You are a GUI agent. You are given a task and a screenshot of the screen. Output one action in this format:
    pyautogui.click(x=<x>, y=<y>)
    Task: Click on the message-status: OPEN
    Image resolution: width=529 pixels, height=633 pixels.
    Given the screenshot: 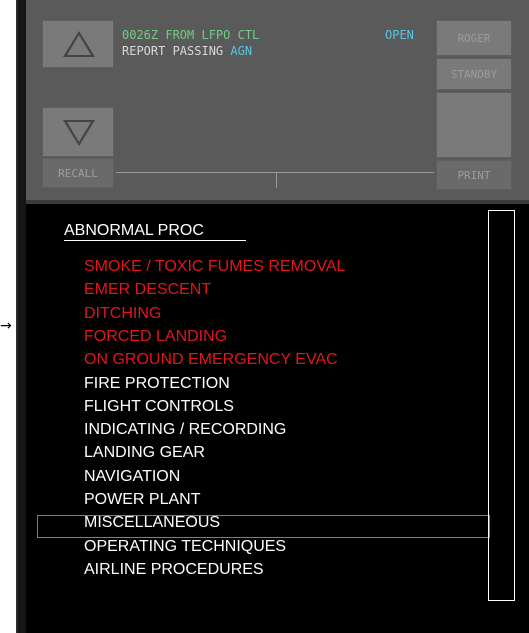 What is the action you would take?
    pyautogui.click(x=399, y=35)
    